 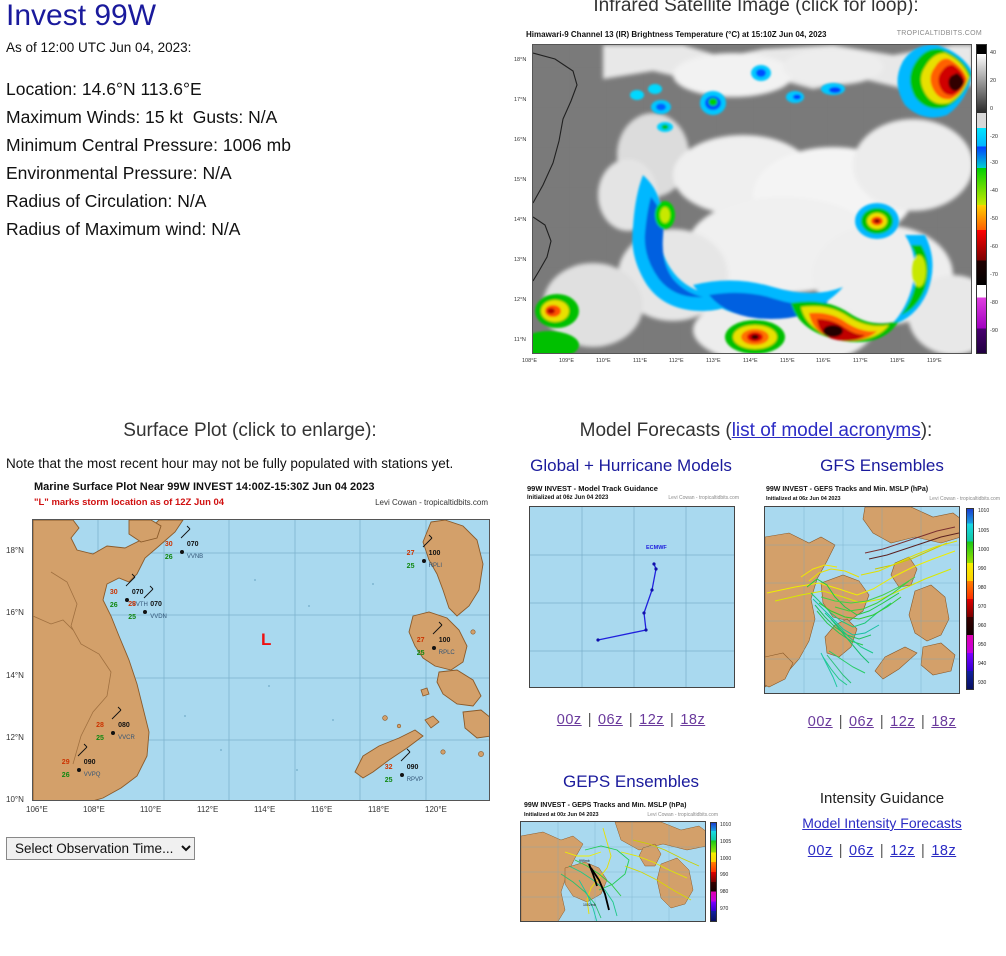 What do you see at coordinates (592, 488) in the screenshot?
I see `track-plot-title: 99W INVEST - Model Track Guidance` at bounding box center [592, 488].